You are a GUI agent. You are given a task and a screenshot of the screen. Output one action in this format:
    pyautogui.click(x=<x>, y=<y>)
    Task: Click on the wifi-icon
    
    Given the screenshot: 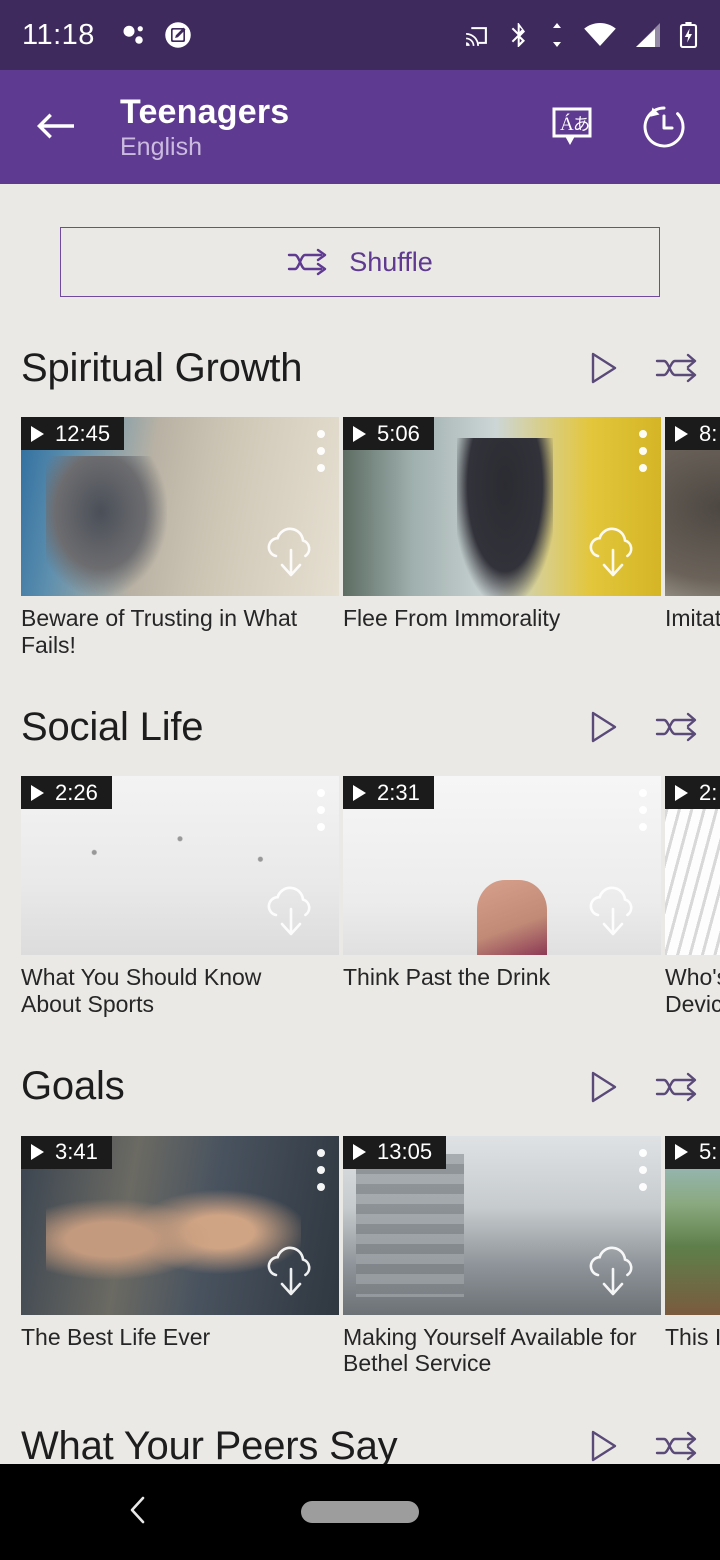 What is the action you would take?
    pyautogui.click(x=600, y=34)
    